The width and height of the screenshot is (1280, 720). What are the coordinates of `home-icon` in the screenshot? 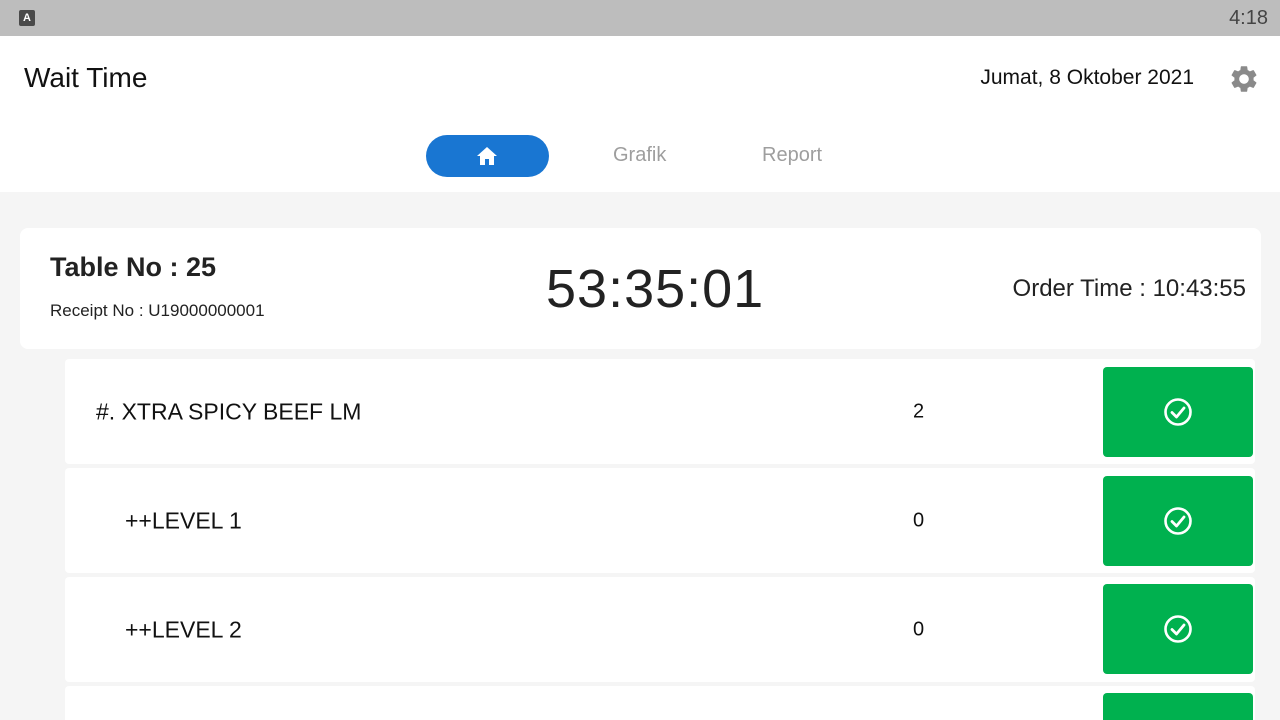 It's located at (487, 156).